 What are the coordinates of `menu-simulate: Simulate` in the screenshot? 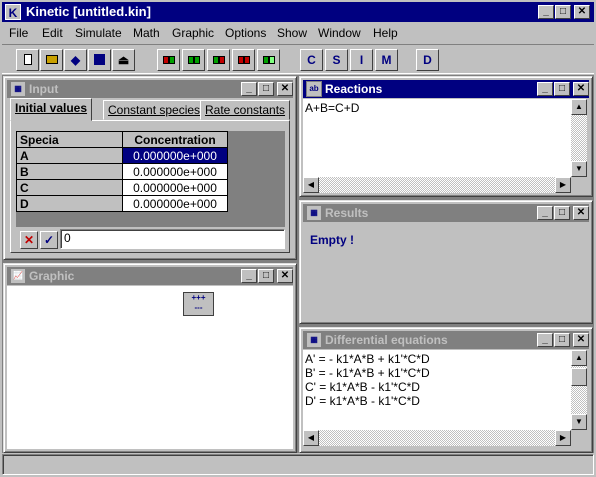 It's located at (98, 33).